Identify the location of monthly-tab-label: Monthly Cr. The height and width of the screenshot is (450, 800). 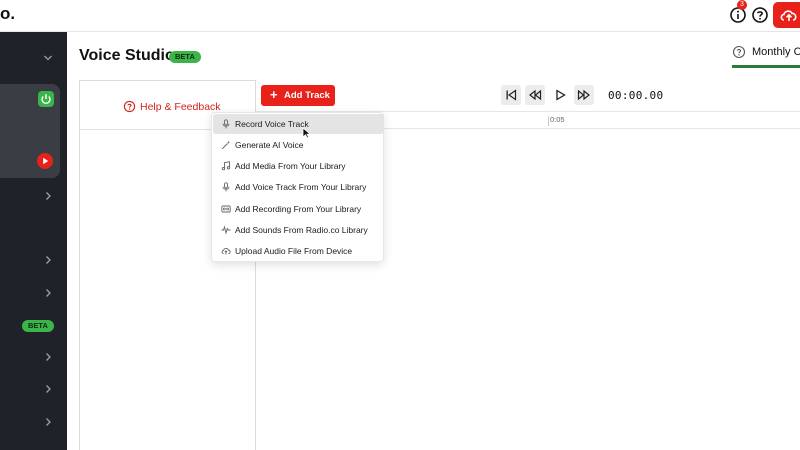
(776, 52).